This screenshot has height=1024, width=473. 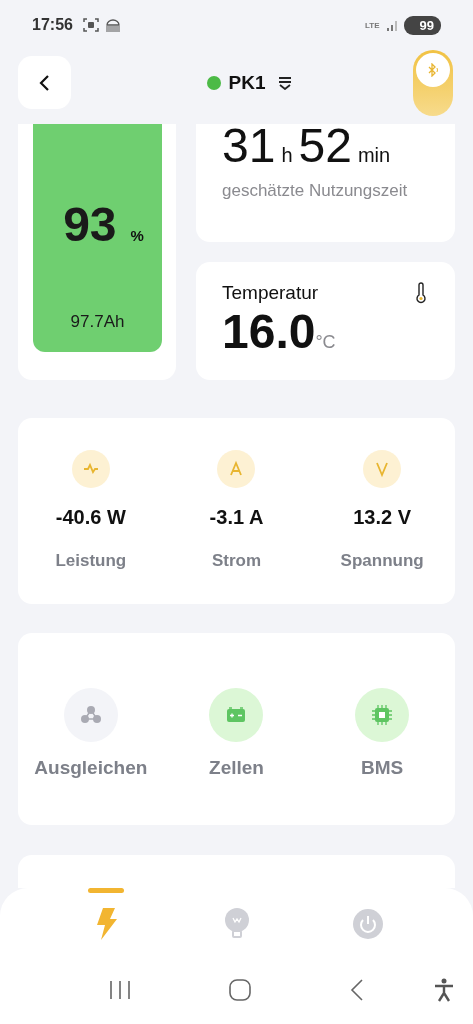 What do you see at coordinates (90, 715) in the screenshot?
I see `network-nodes-icon` at bounding box center [90, 715].